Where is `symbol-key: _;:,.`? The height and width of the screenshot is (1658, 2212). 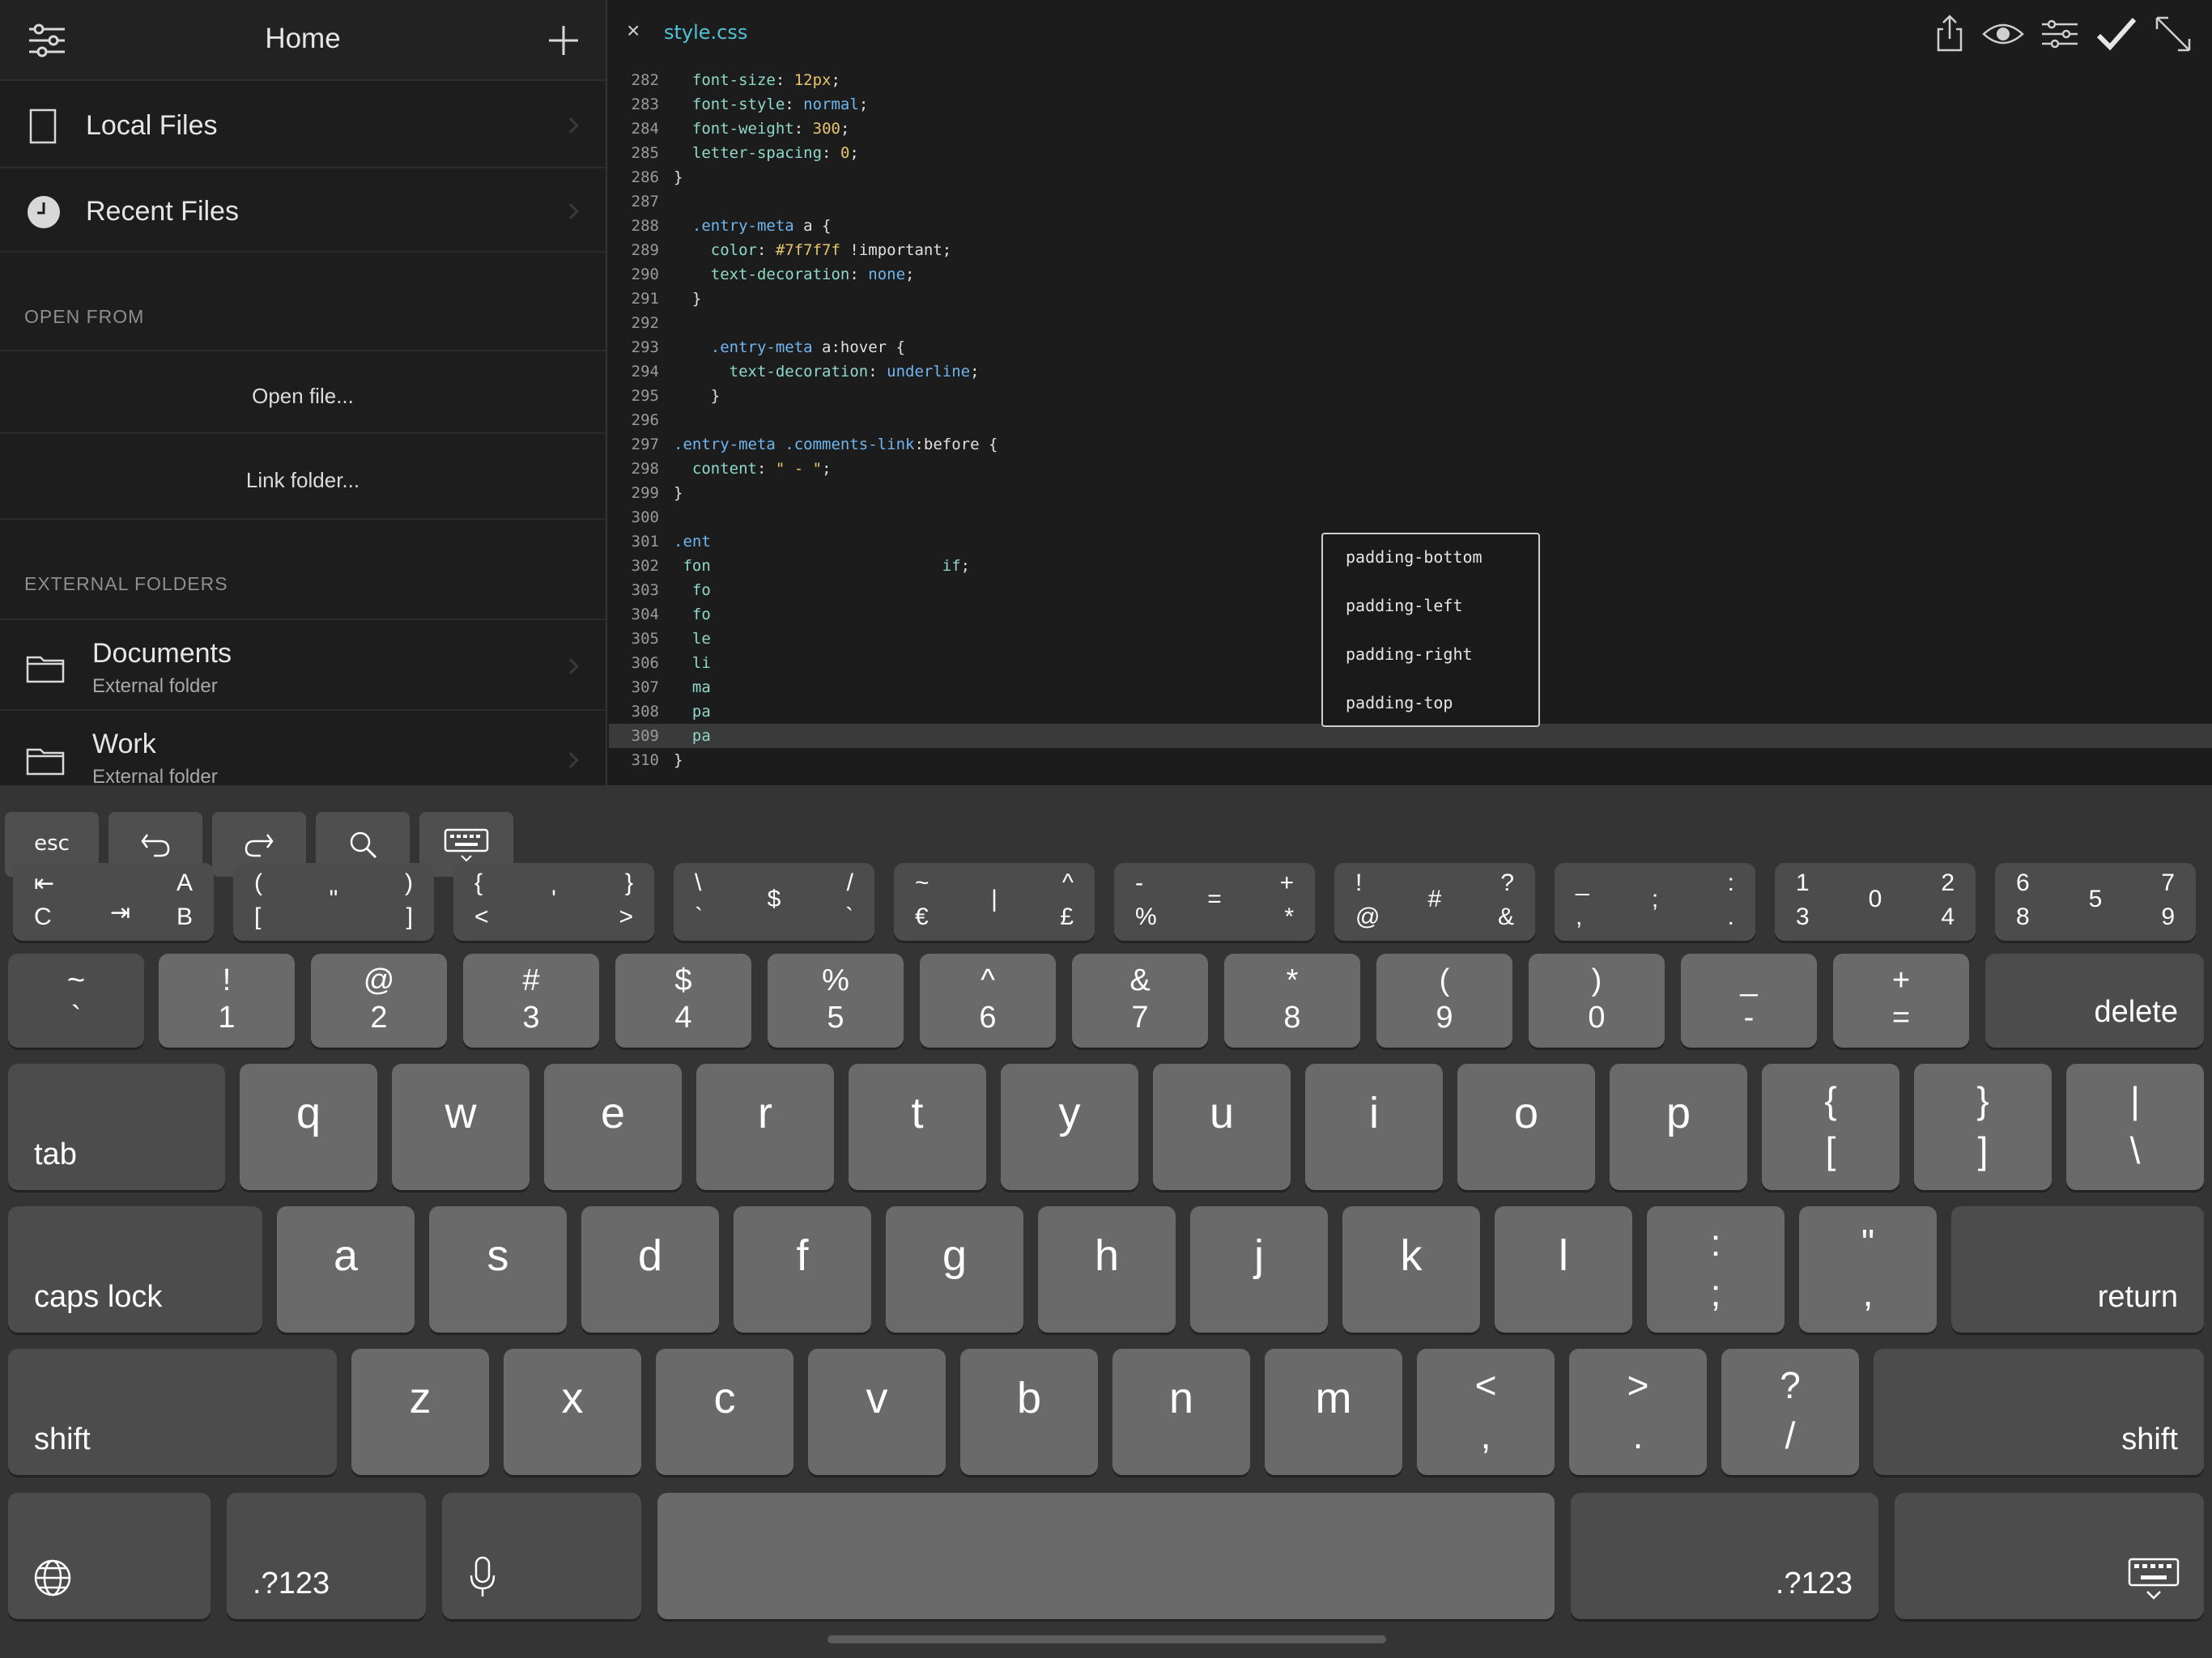
symbol-key: _;:,. is located at coordinates (1655, 902).